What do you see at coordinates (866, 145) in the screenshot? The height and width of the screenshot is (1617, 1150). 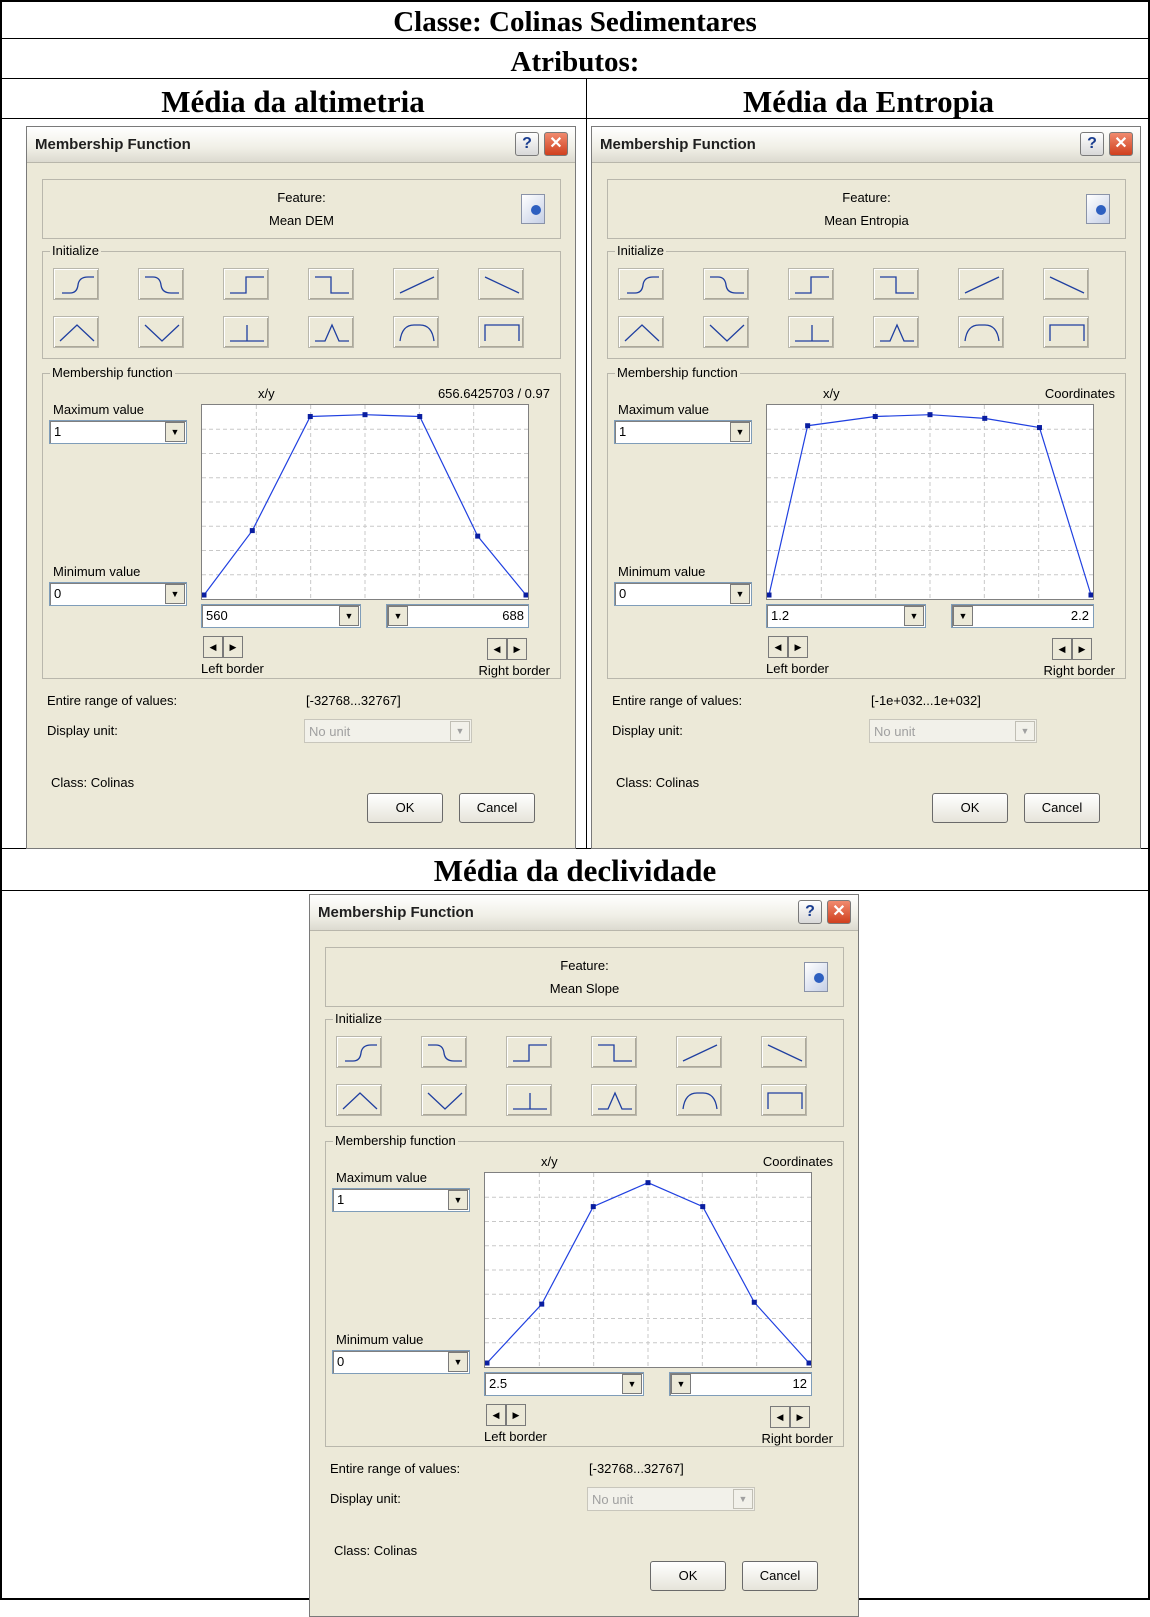 I see `title-bar: Membership Function ? ✕` at bounding box center [866, 145].